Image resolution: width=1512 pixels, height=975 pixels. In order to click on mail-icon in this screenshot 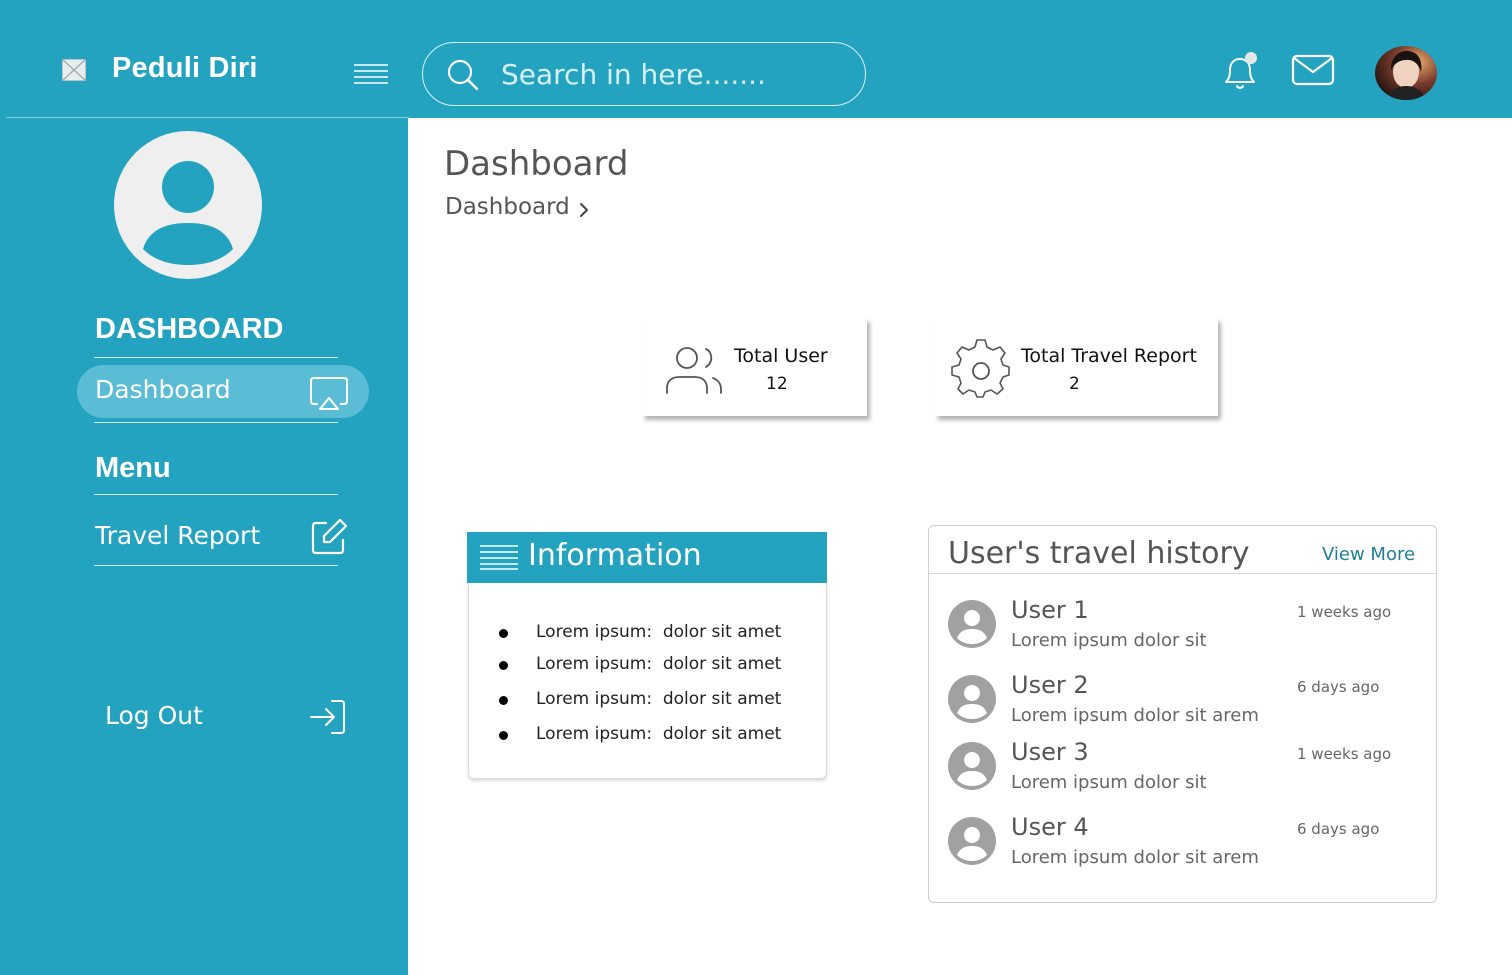, I will do `click(1313, 70)`.